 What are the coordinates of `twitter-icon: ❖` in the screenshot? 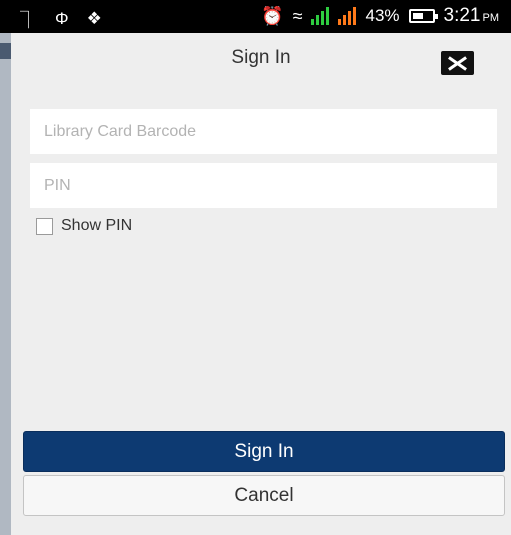 It's located at (94, 18).